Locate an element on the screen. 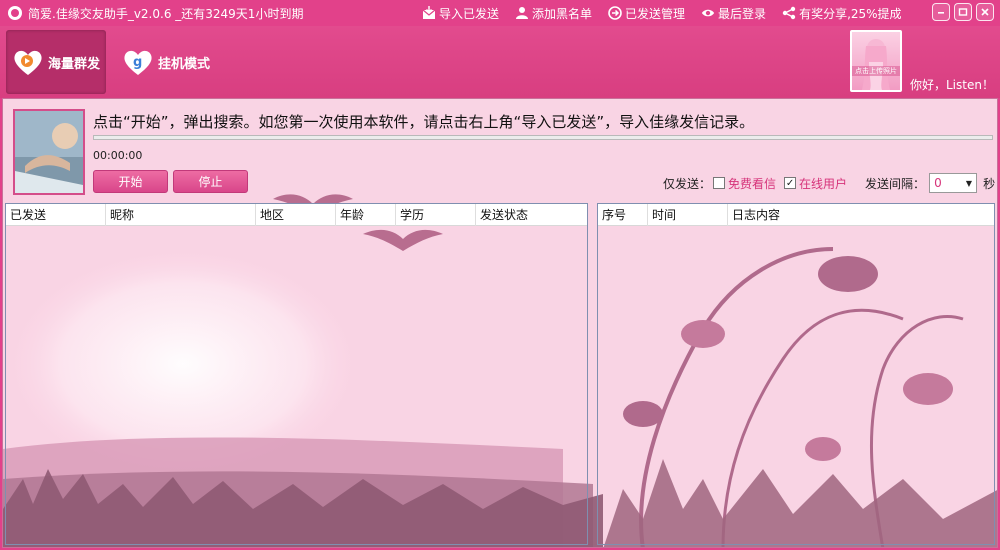  mode-toolbar: 海量群发 g 挂机模式 点击上传照片 你好，Listen！ is located at coordinates (500, 62).